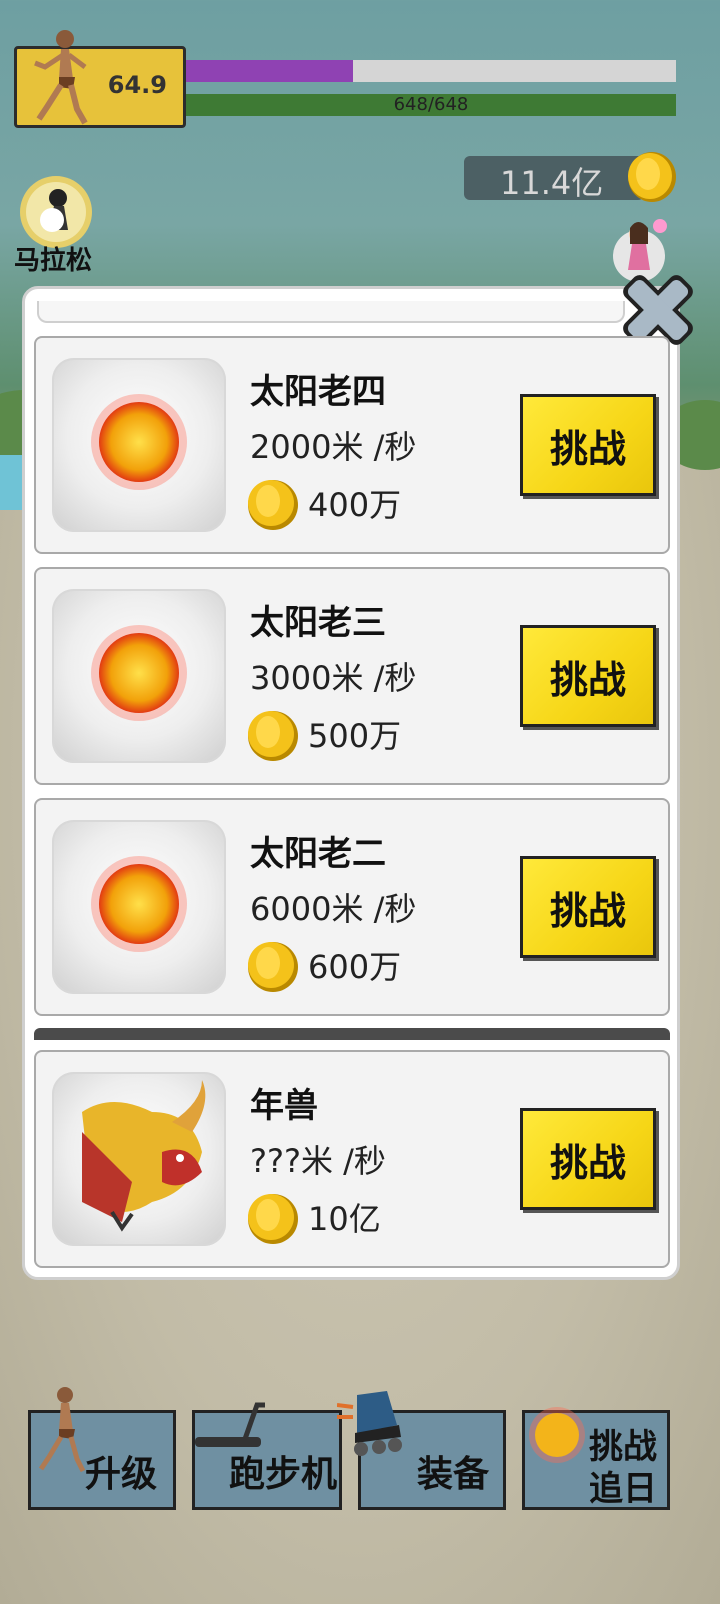  What do you see at coordinates (355, 967) in the screenshot?
I see `challenge-price: 600万` at bounding box center [355, 967].